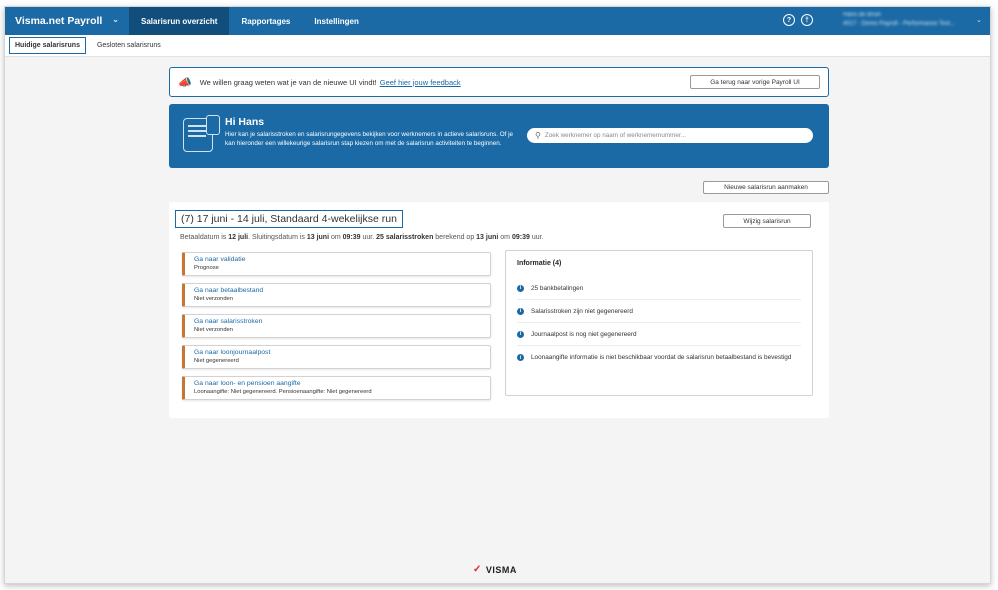 The image size is (998, 590). What do you see at coordinates (499, 190) in the screenshot?
I see `new-run-row: Nieuwe salarisrun aanmaken` at bounding box center [499, 190].